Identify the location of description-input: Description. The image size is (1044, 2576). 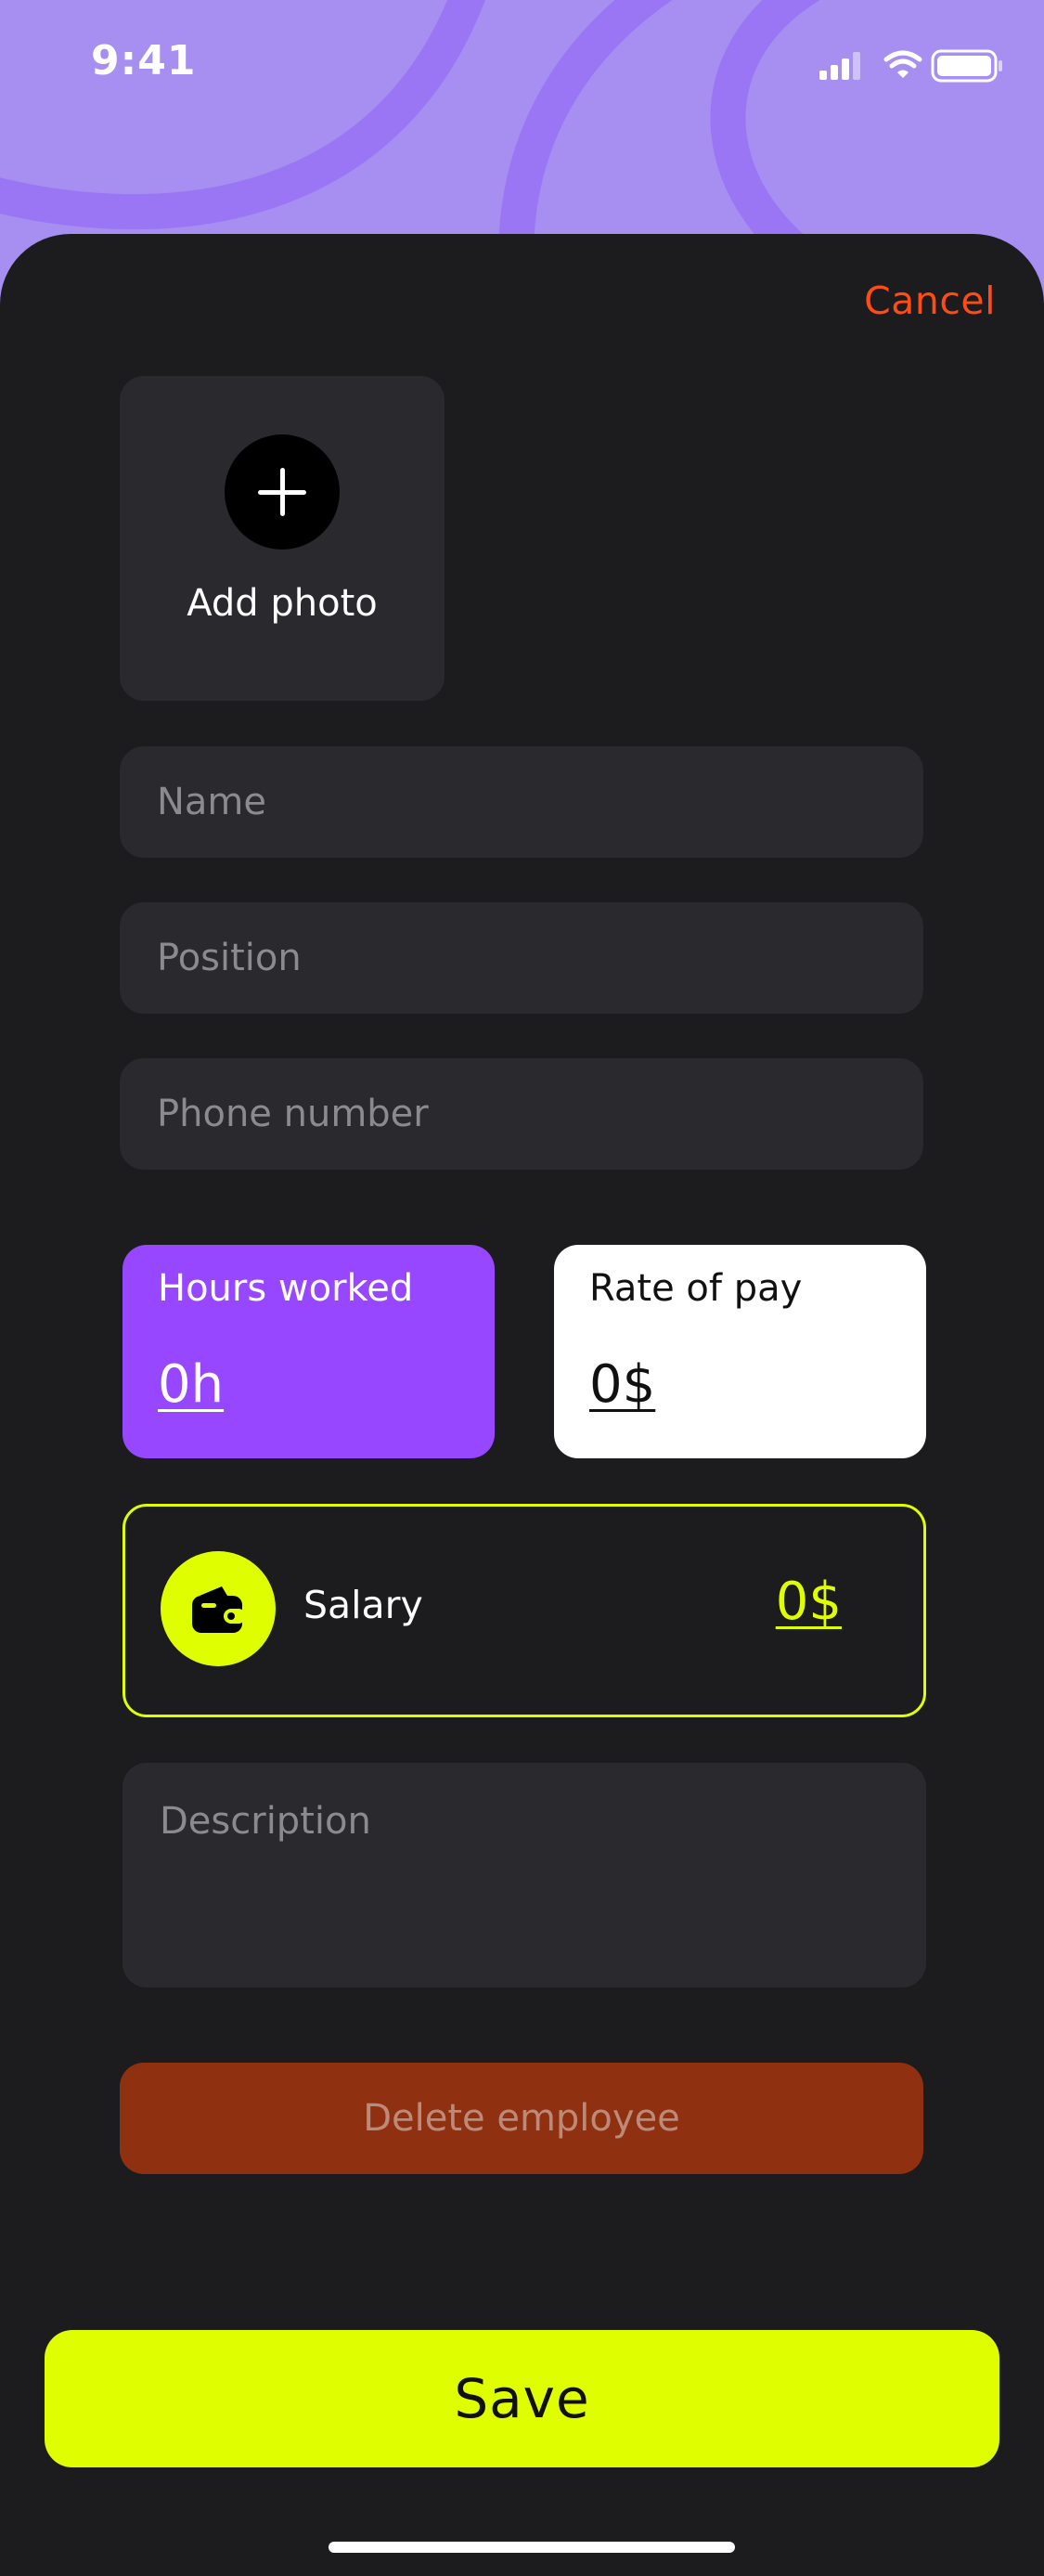
(524, 1875).